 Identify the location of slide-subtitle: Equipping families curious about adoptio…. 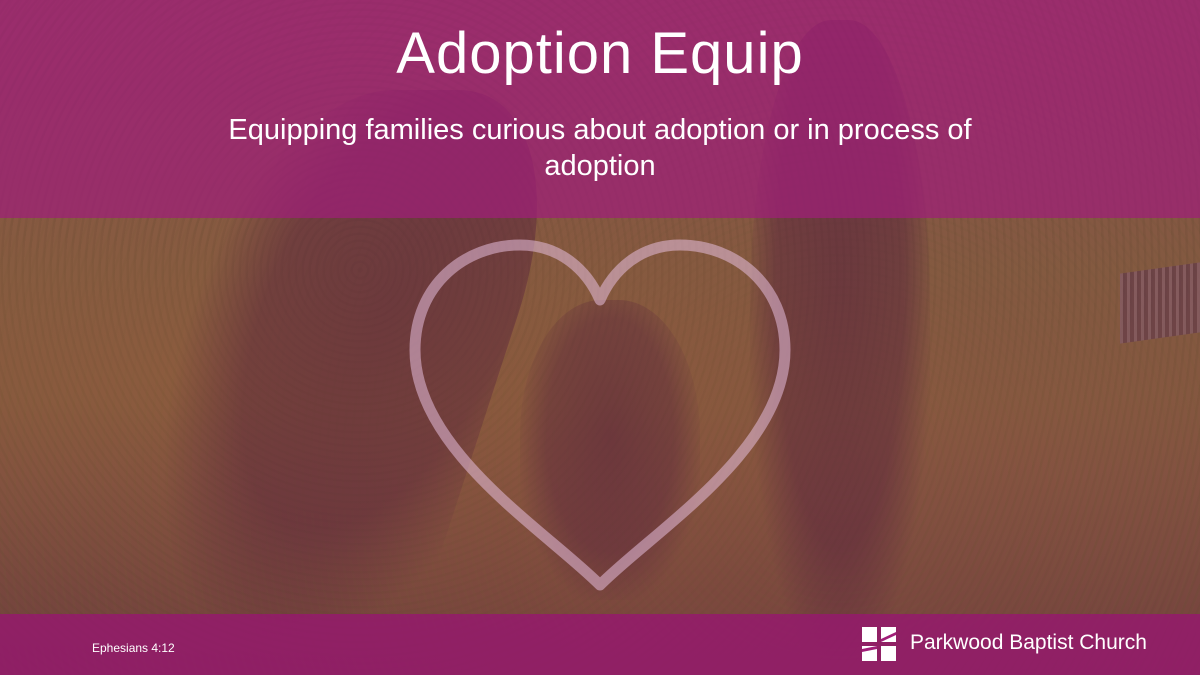
(600, 148).